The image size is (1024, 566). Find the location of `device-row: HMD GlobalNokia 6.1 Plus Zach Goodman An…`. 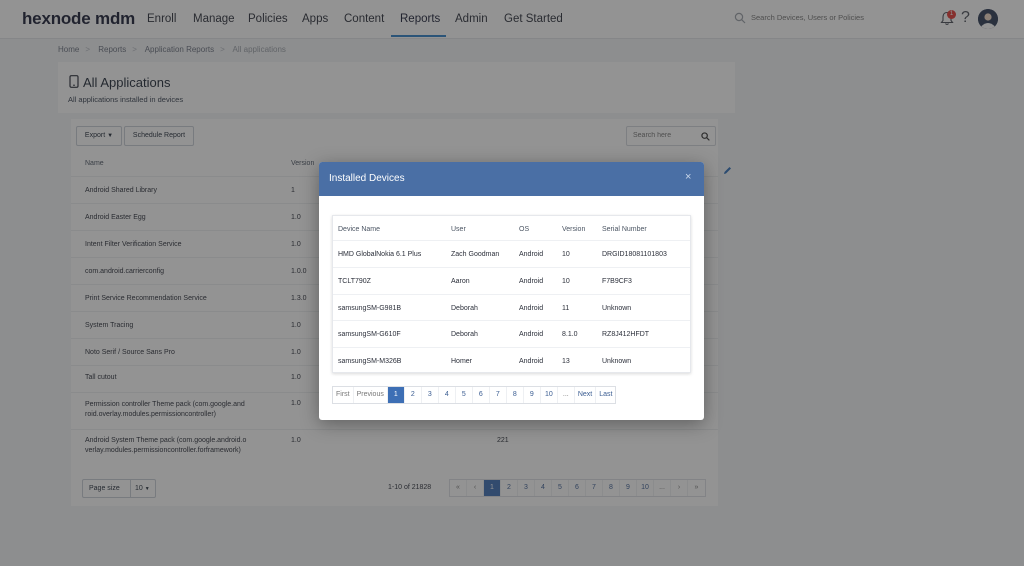

device-row: HMD GlobalNokia 6.1 Plus Zach Goodman An… is located at coordinates (511, 253).